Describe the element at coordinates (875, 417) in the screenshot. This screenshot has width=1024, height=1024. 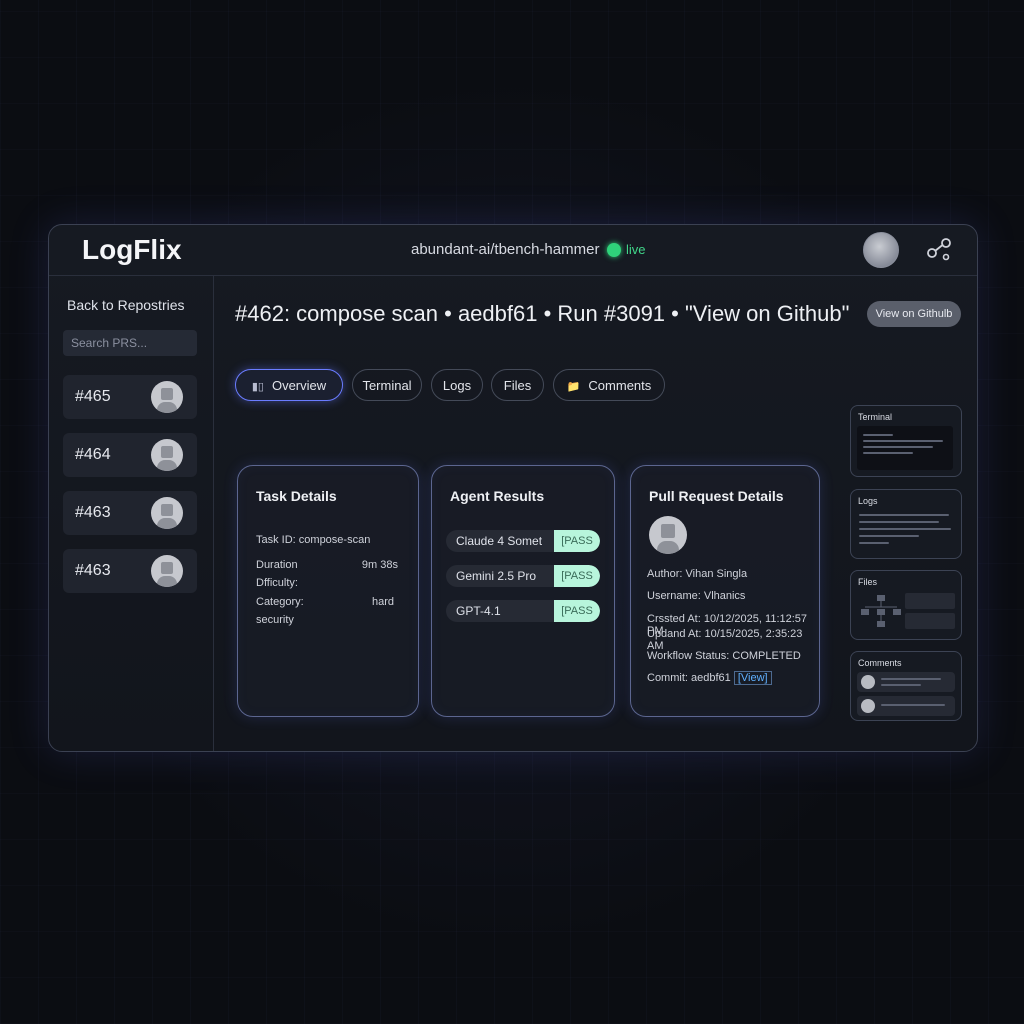
I see `panel-title: Terminal` at that location.